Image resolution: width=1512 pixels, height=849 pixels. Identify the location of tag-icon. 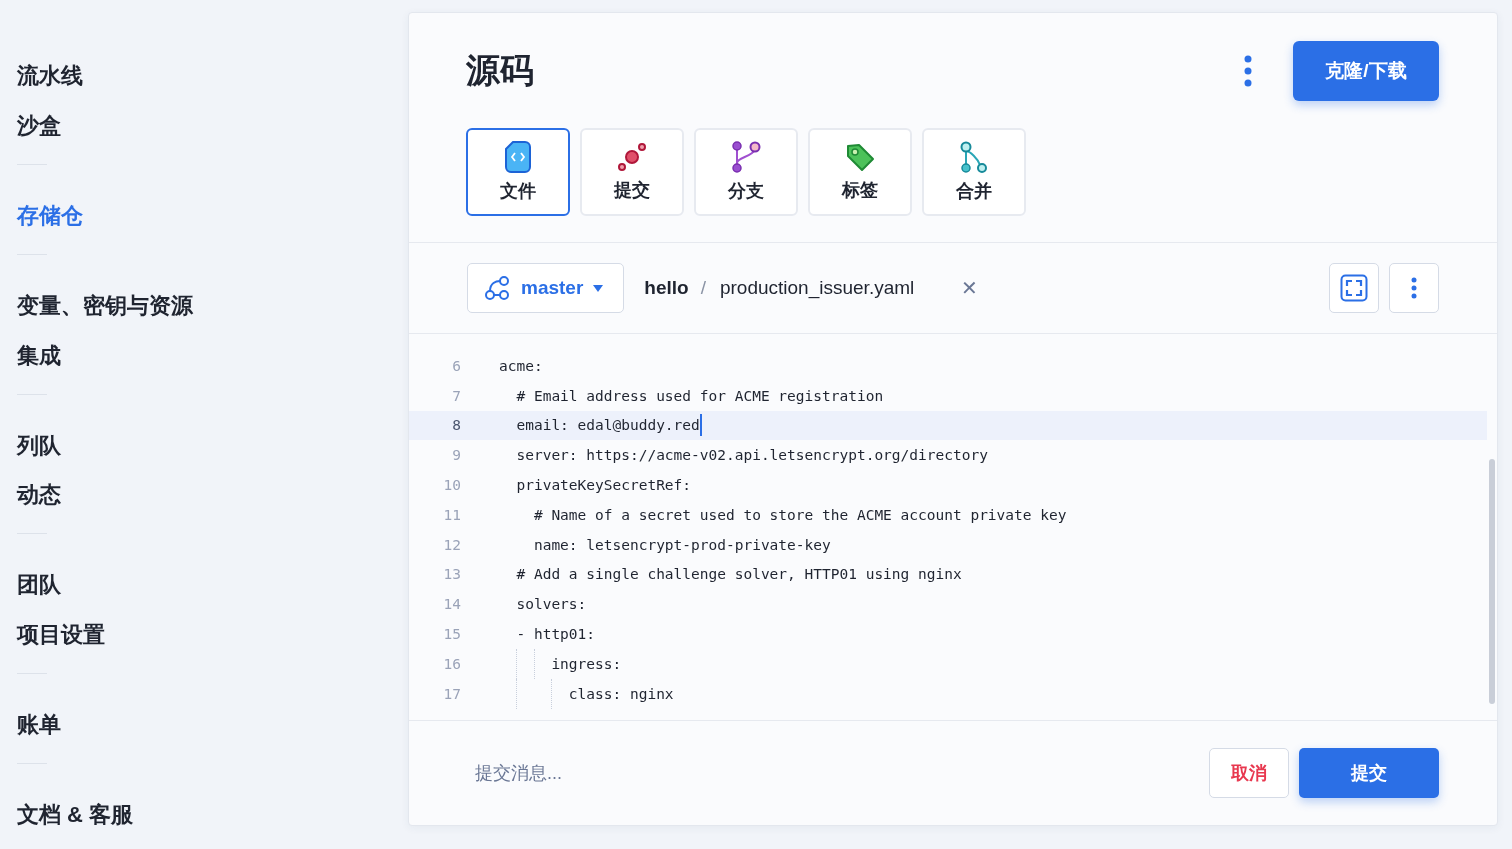
(860, 157).